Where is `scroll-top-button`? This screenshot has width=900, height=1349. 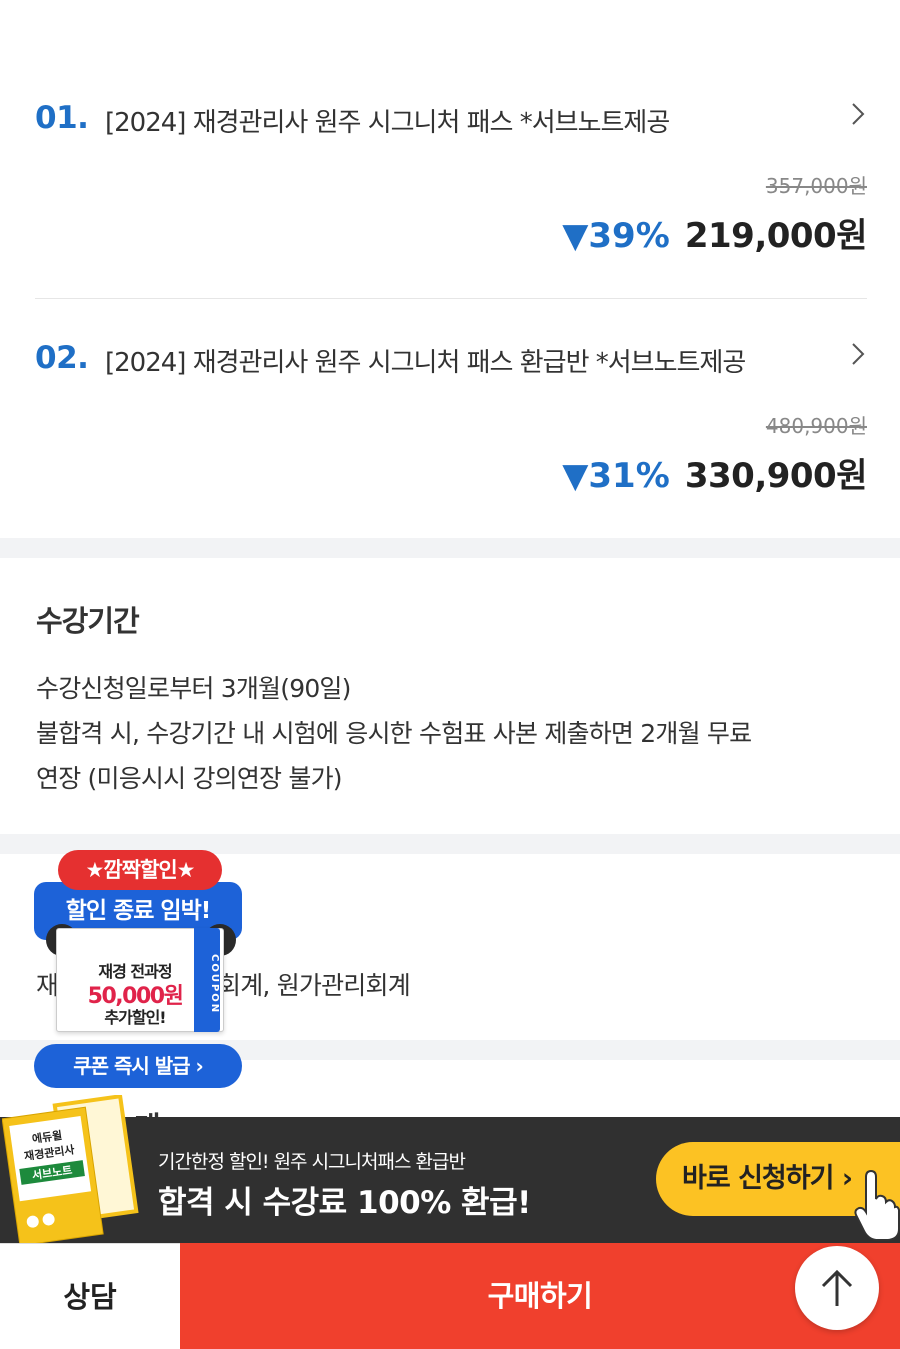
scroll-top-button is located at coordinates (837, 1288).